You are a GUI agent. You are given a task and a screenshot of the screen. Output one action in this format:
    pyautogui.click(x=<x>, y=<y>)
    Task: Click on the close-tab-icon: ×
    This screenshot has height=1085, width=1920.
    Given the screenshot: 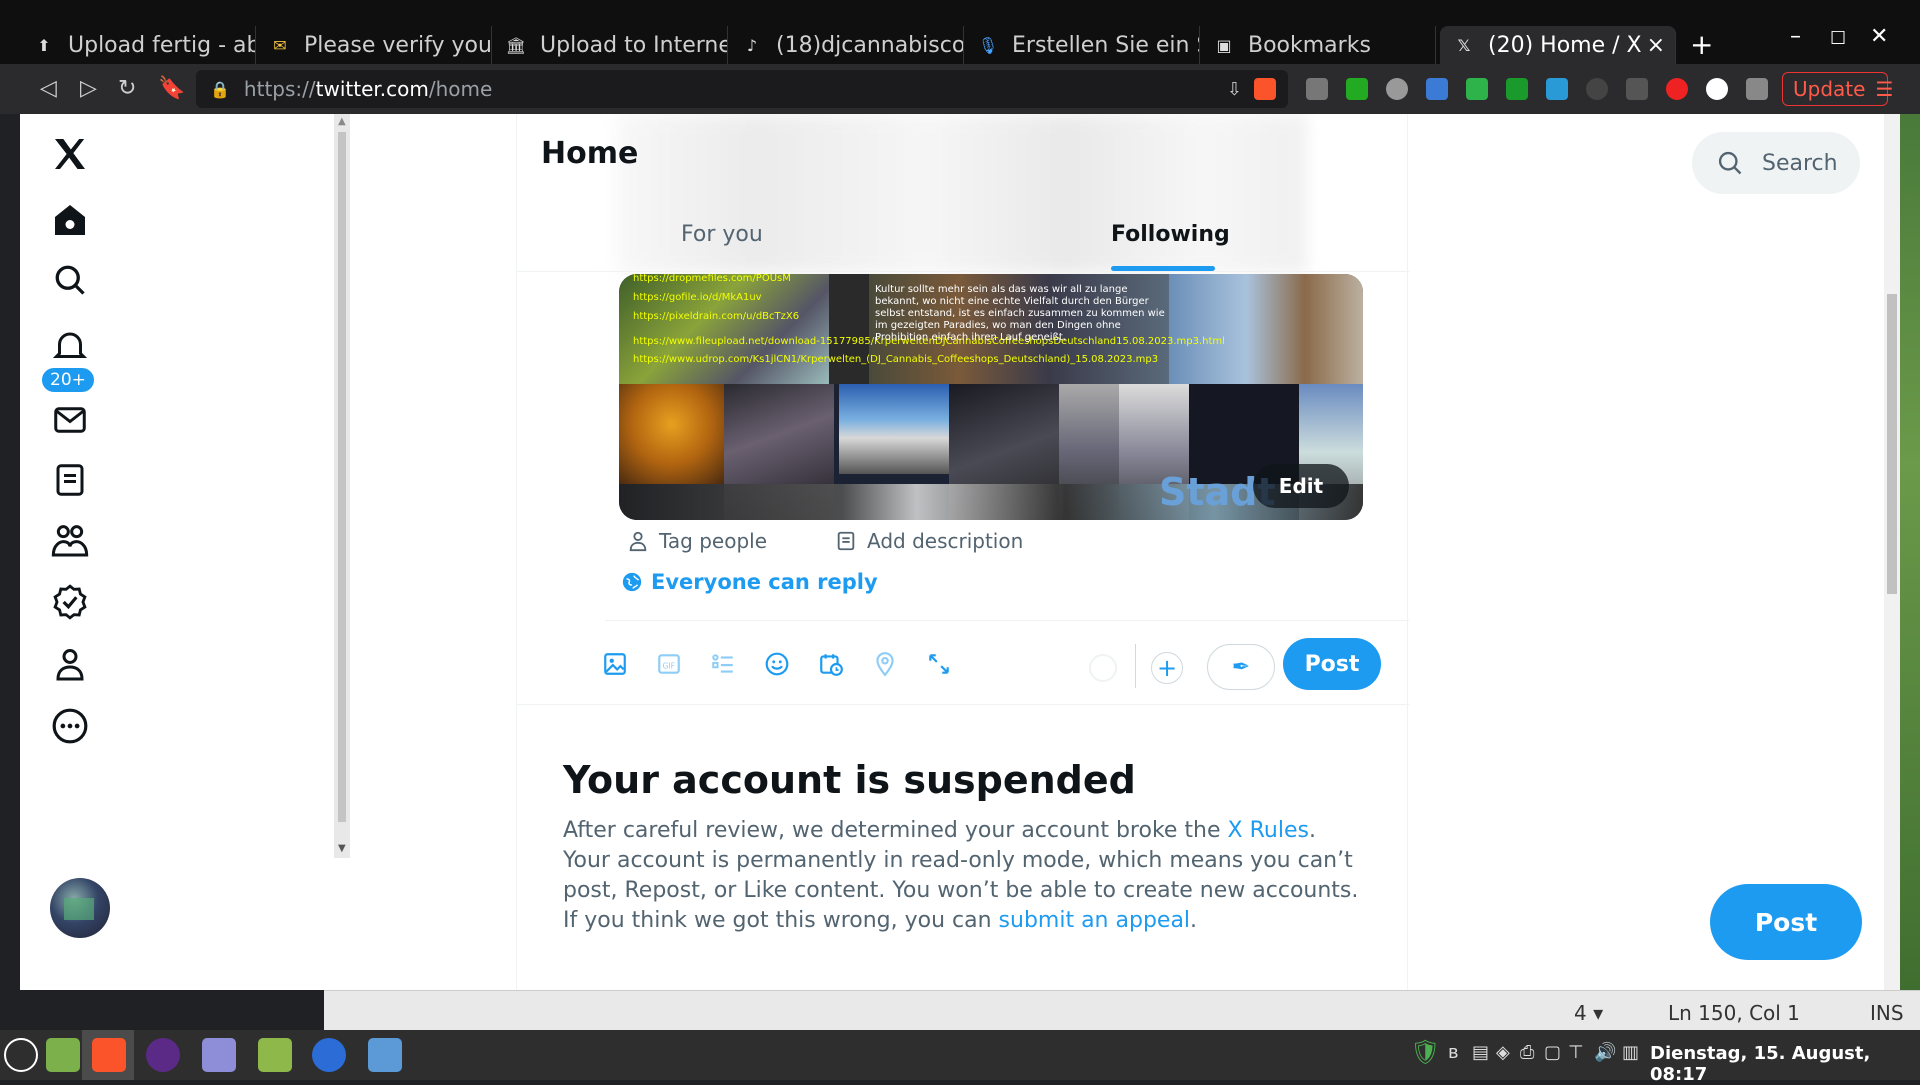 What is the action you would take?
    pyautogui.click(x=1656, y=45)
    